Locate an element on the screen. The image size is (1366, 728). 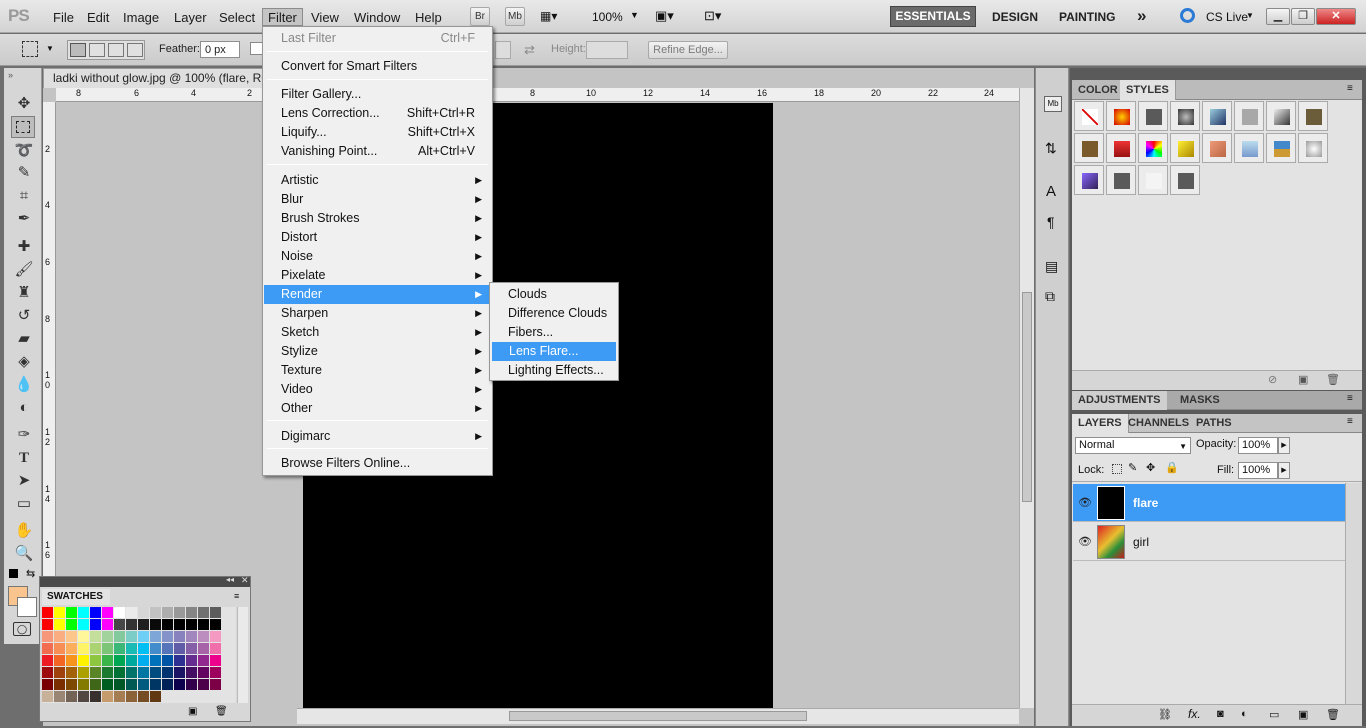
menu-item-render: Render ▶ is located at coordinates (377, 294).